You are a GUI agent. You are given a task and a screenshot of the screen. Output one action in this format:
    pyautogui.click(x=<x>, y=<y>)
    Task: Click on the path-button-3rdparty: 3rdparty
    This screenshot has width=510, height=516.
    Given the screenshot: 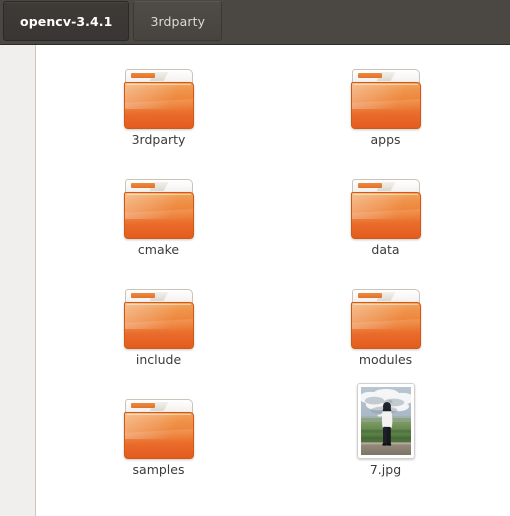 What is the action you would take?
    pyautogui.click(x=178, y=21)
    